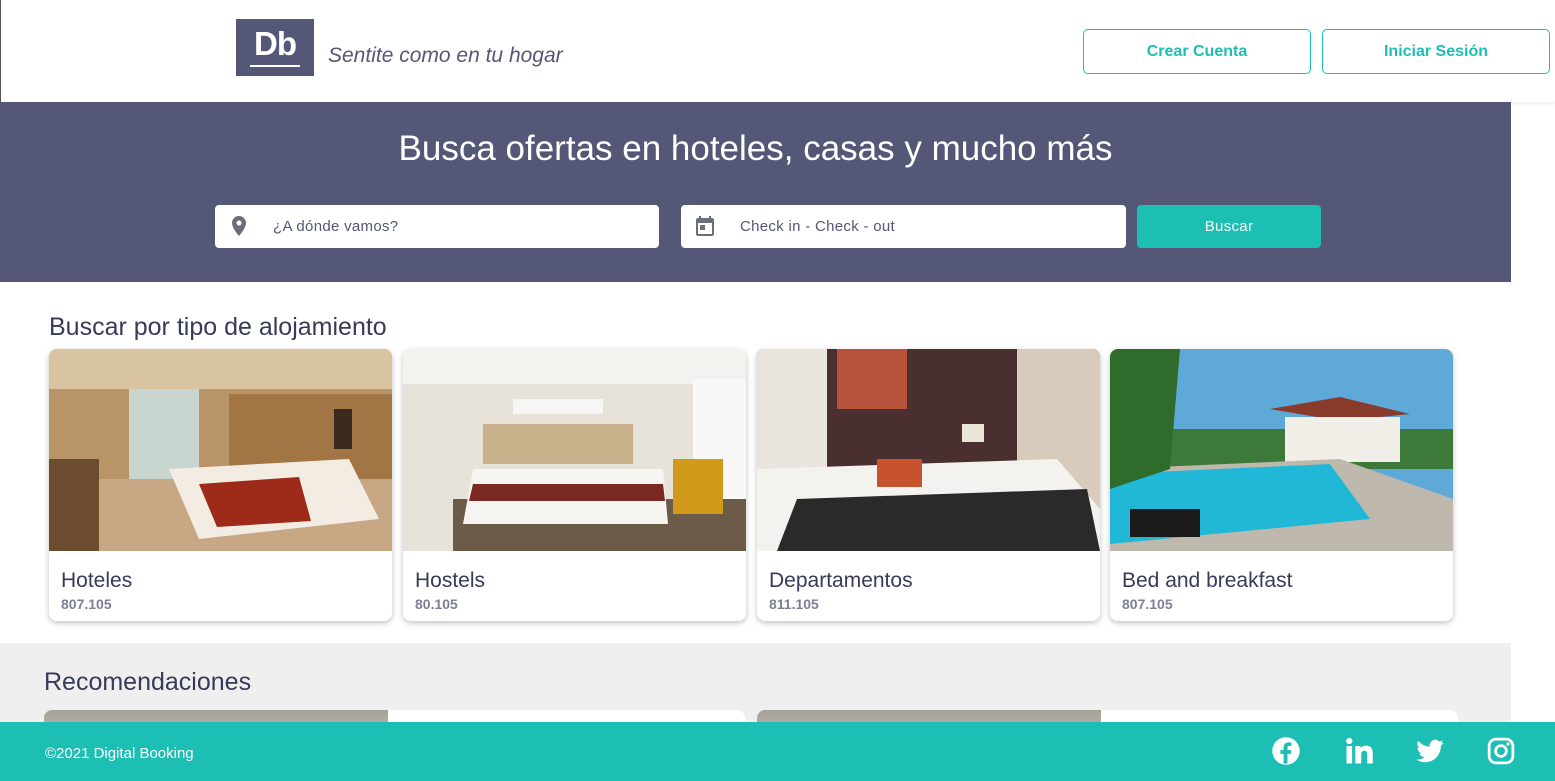  What do you see at coordinates (1430, 751) in the screenshot?
I see `twitter-icon` at bounding box center [1430, 751].